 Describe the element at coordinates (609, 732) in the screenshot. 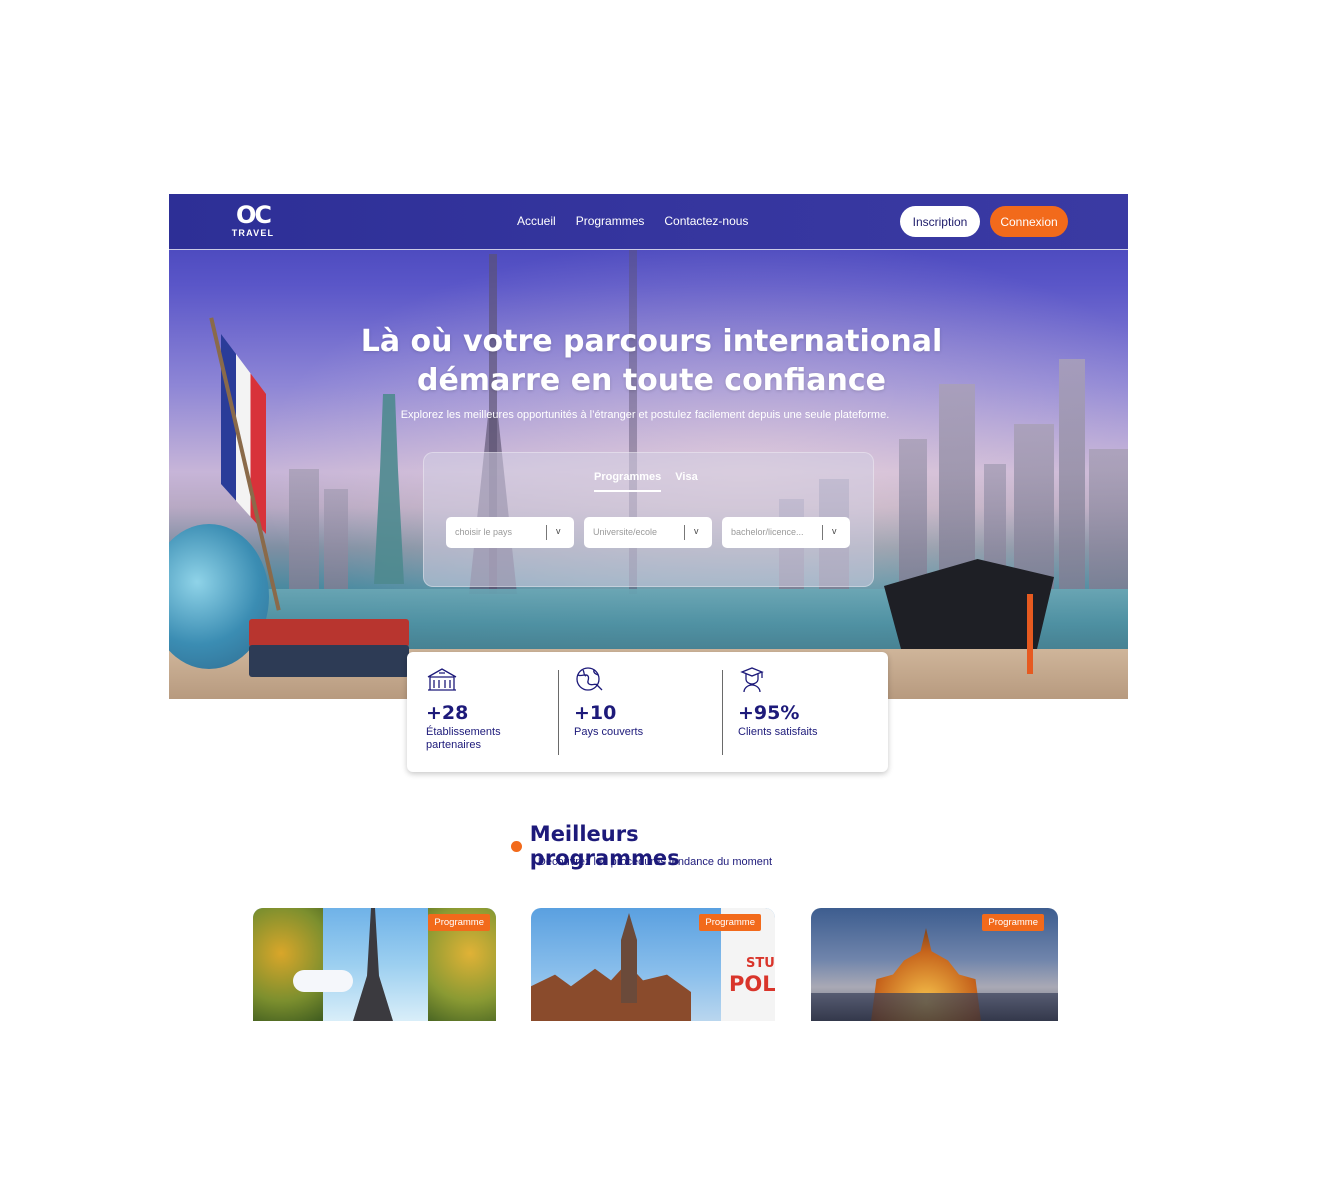

I see `stat-label: Pays couverts` at that location.